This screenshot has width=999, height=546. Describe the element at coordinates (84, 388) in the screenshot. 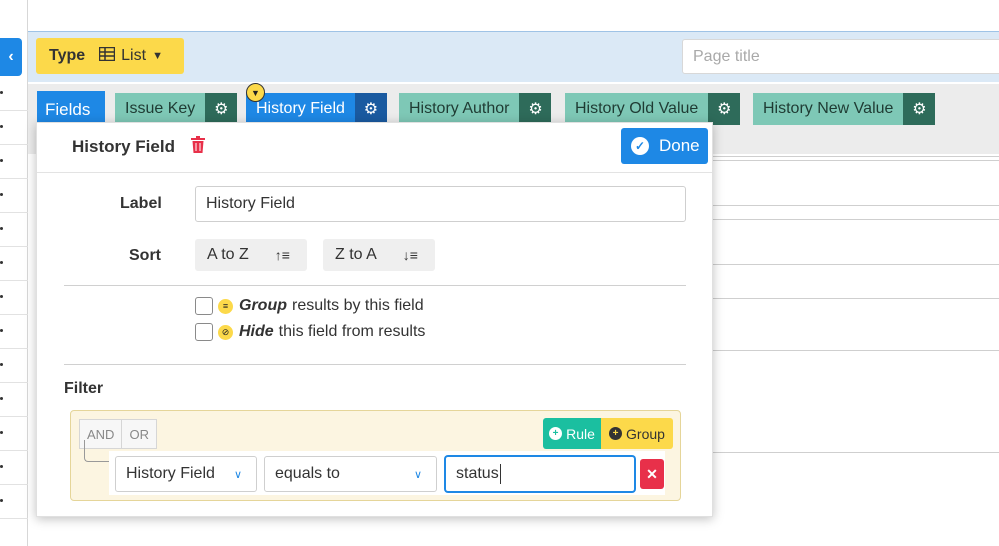

I see `filter-caption: Filter` at that location.